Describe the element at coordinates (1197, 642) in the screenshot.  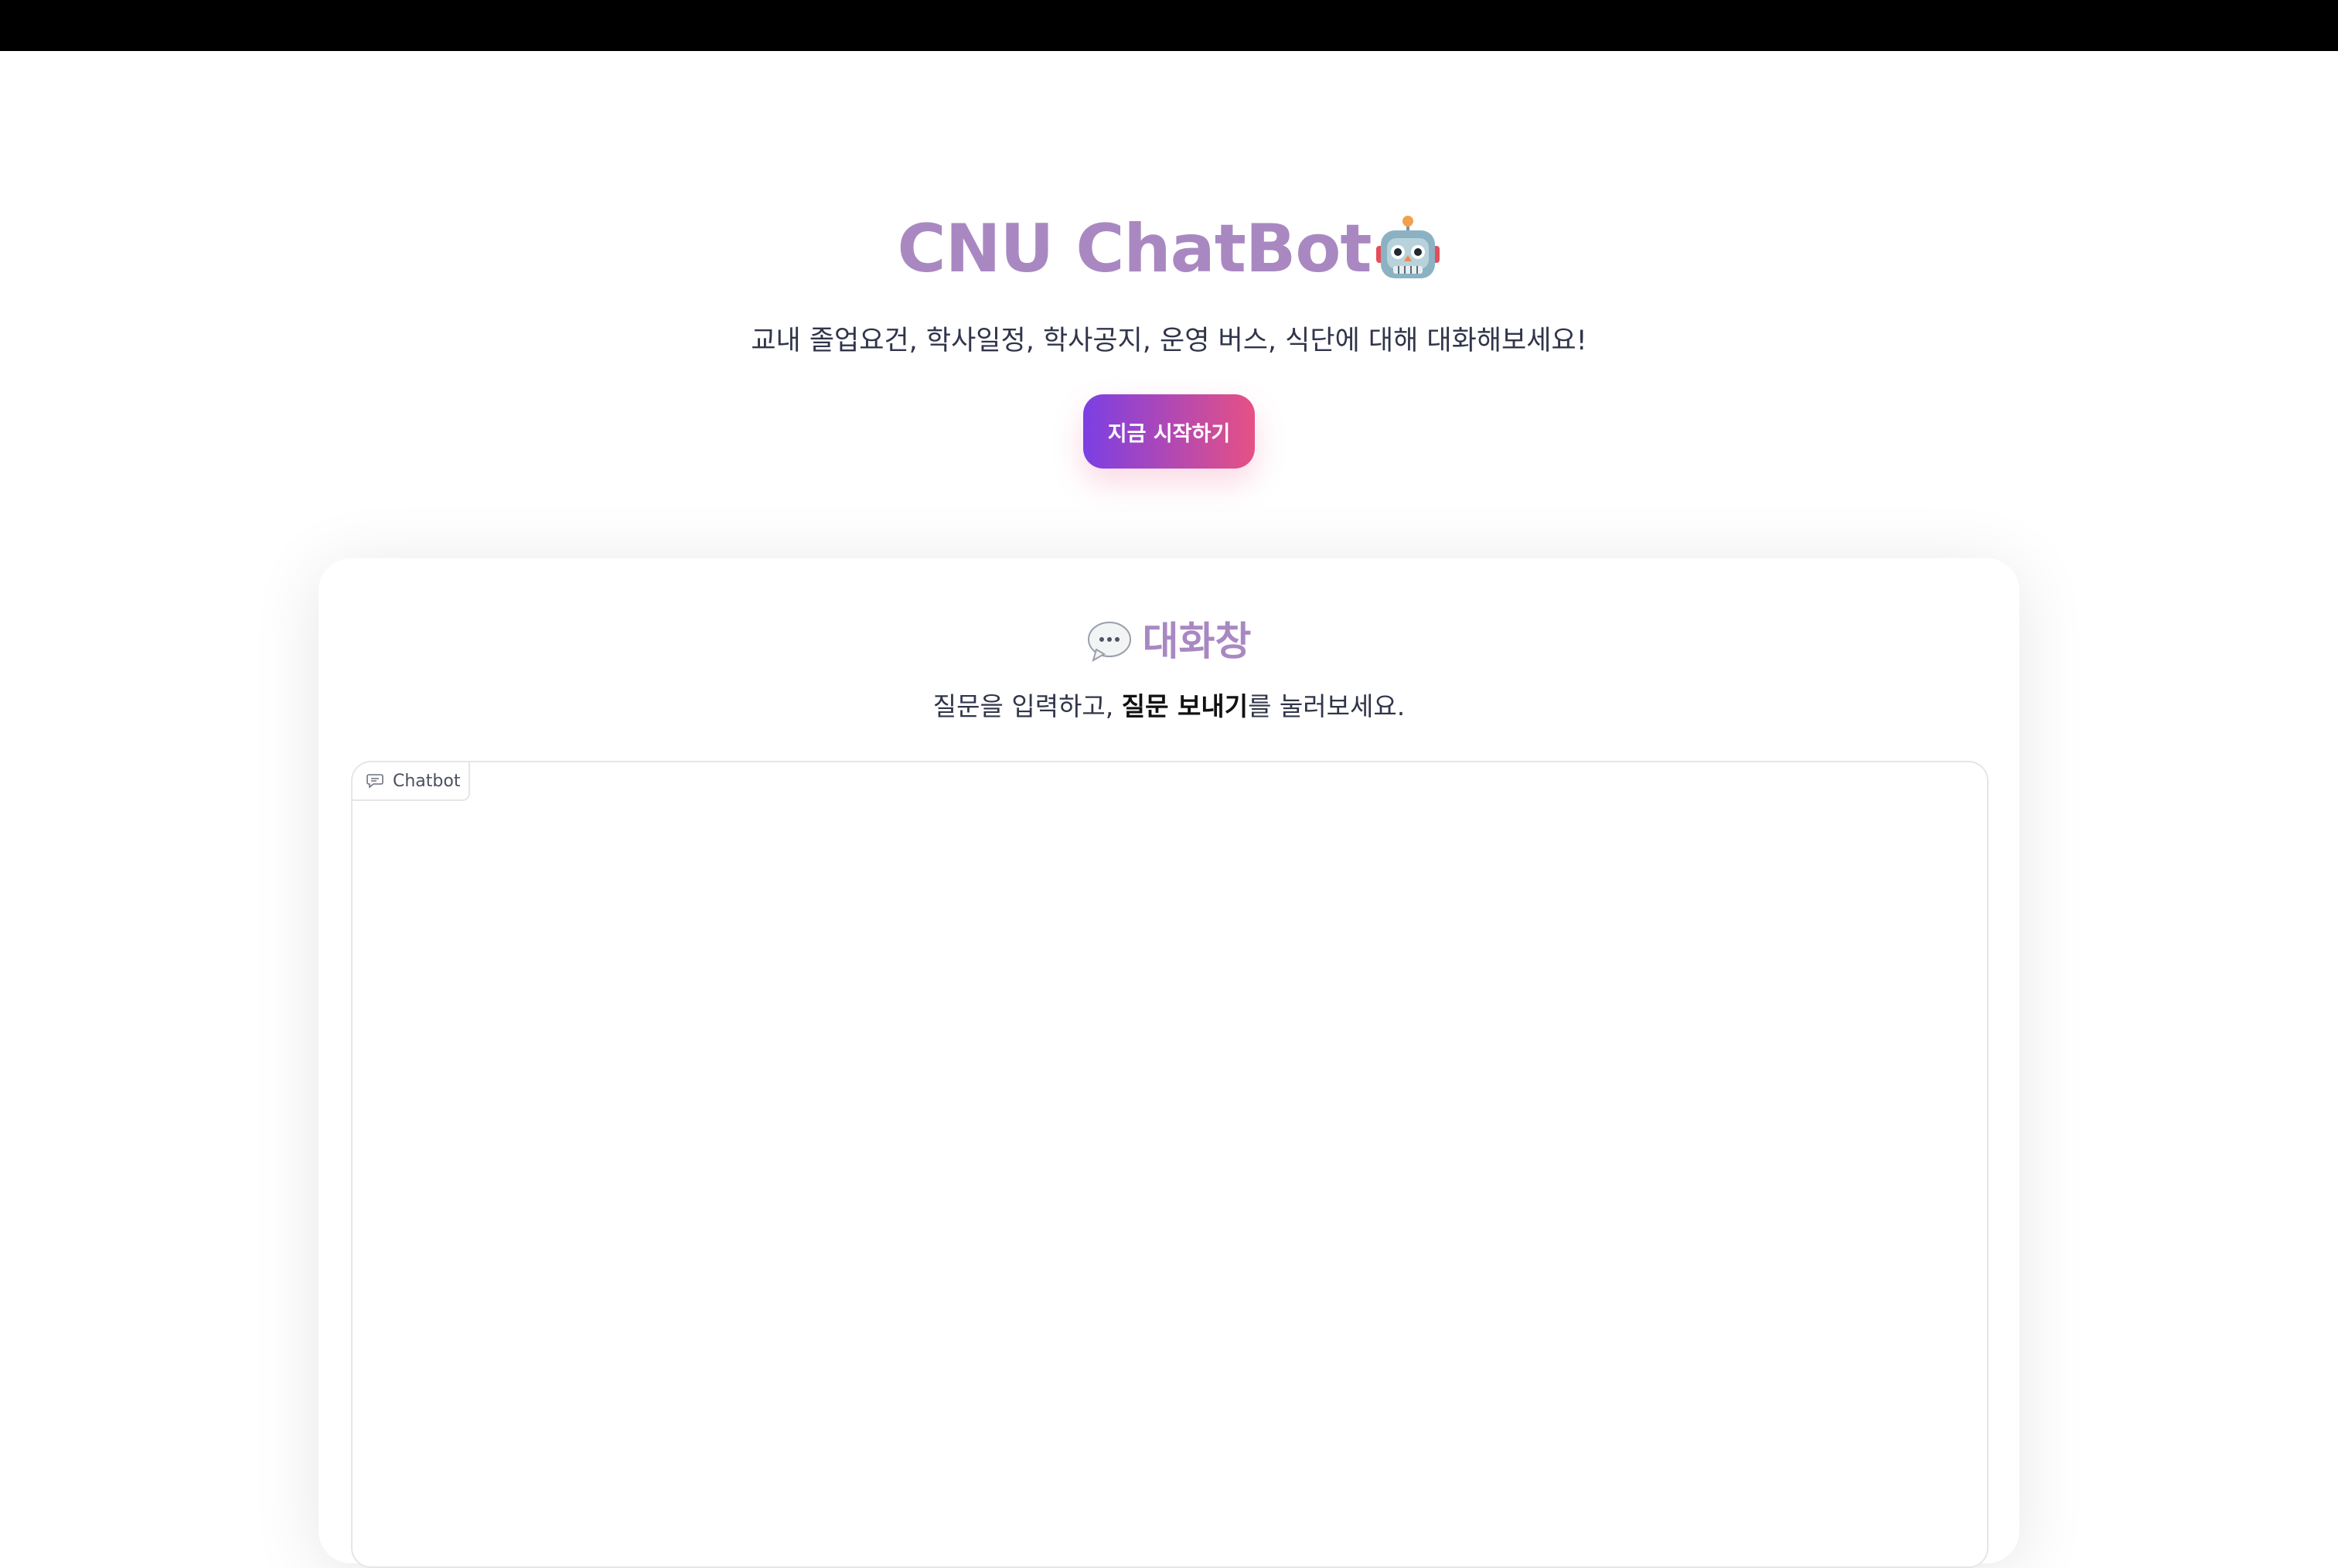
I see `chat-panel-title: 대화창` at that location.